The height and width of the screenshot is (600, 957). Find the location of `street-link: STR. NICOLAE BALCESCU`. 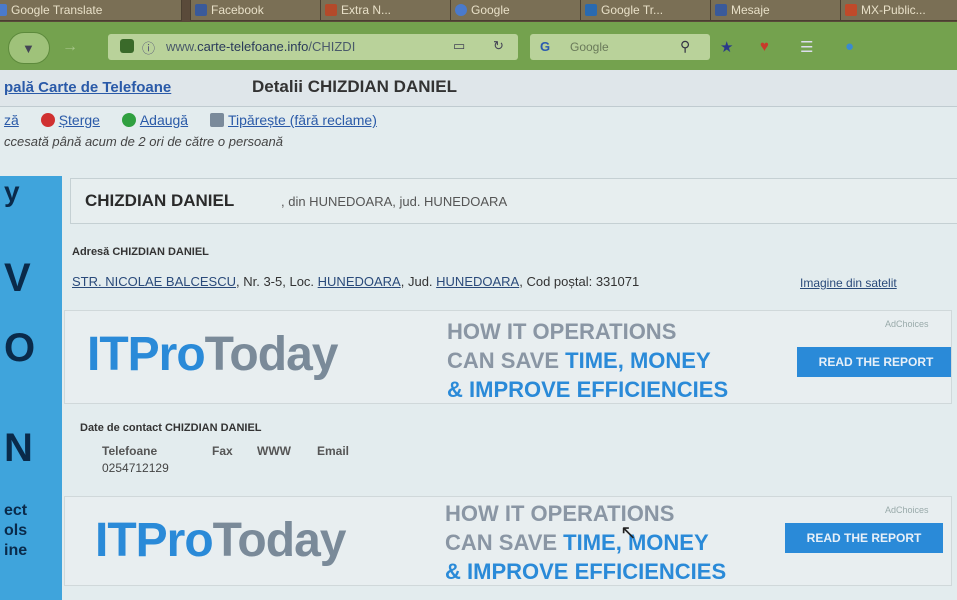

street-link: STR. NICOLAE BALCESCU is located at coordinates (154, 281).